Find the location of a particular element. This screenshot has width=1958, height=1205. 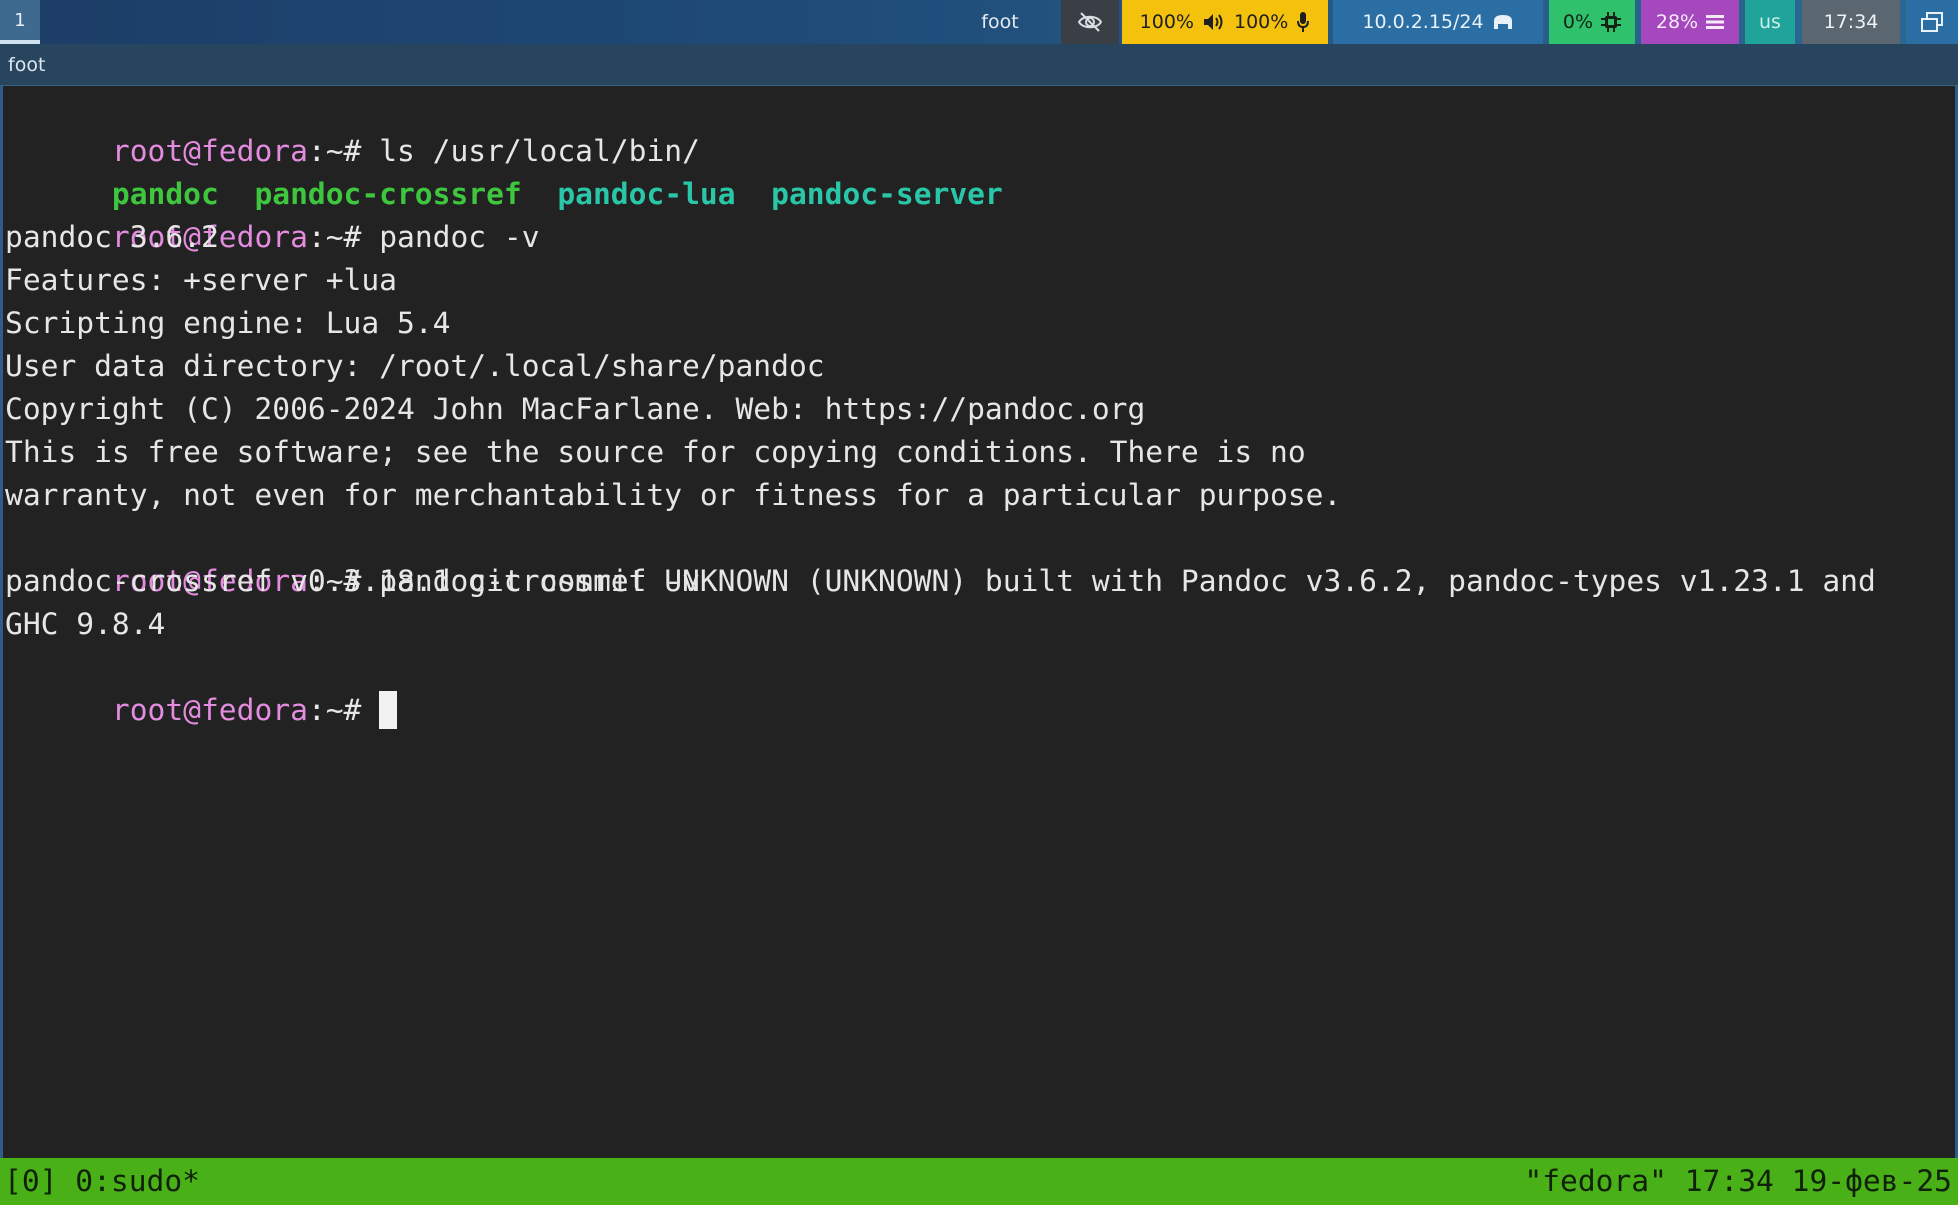

clock-module: 17:34 is located at coordinates (1851, 22).